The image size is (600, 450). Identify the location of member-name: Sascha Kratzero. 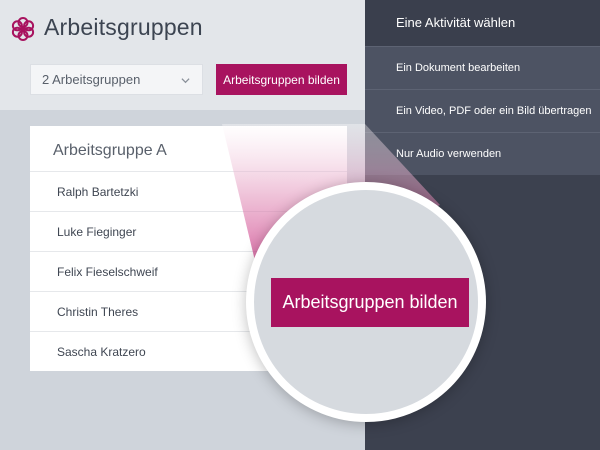
(101, 352).